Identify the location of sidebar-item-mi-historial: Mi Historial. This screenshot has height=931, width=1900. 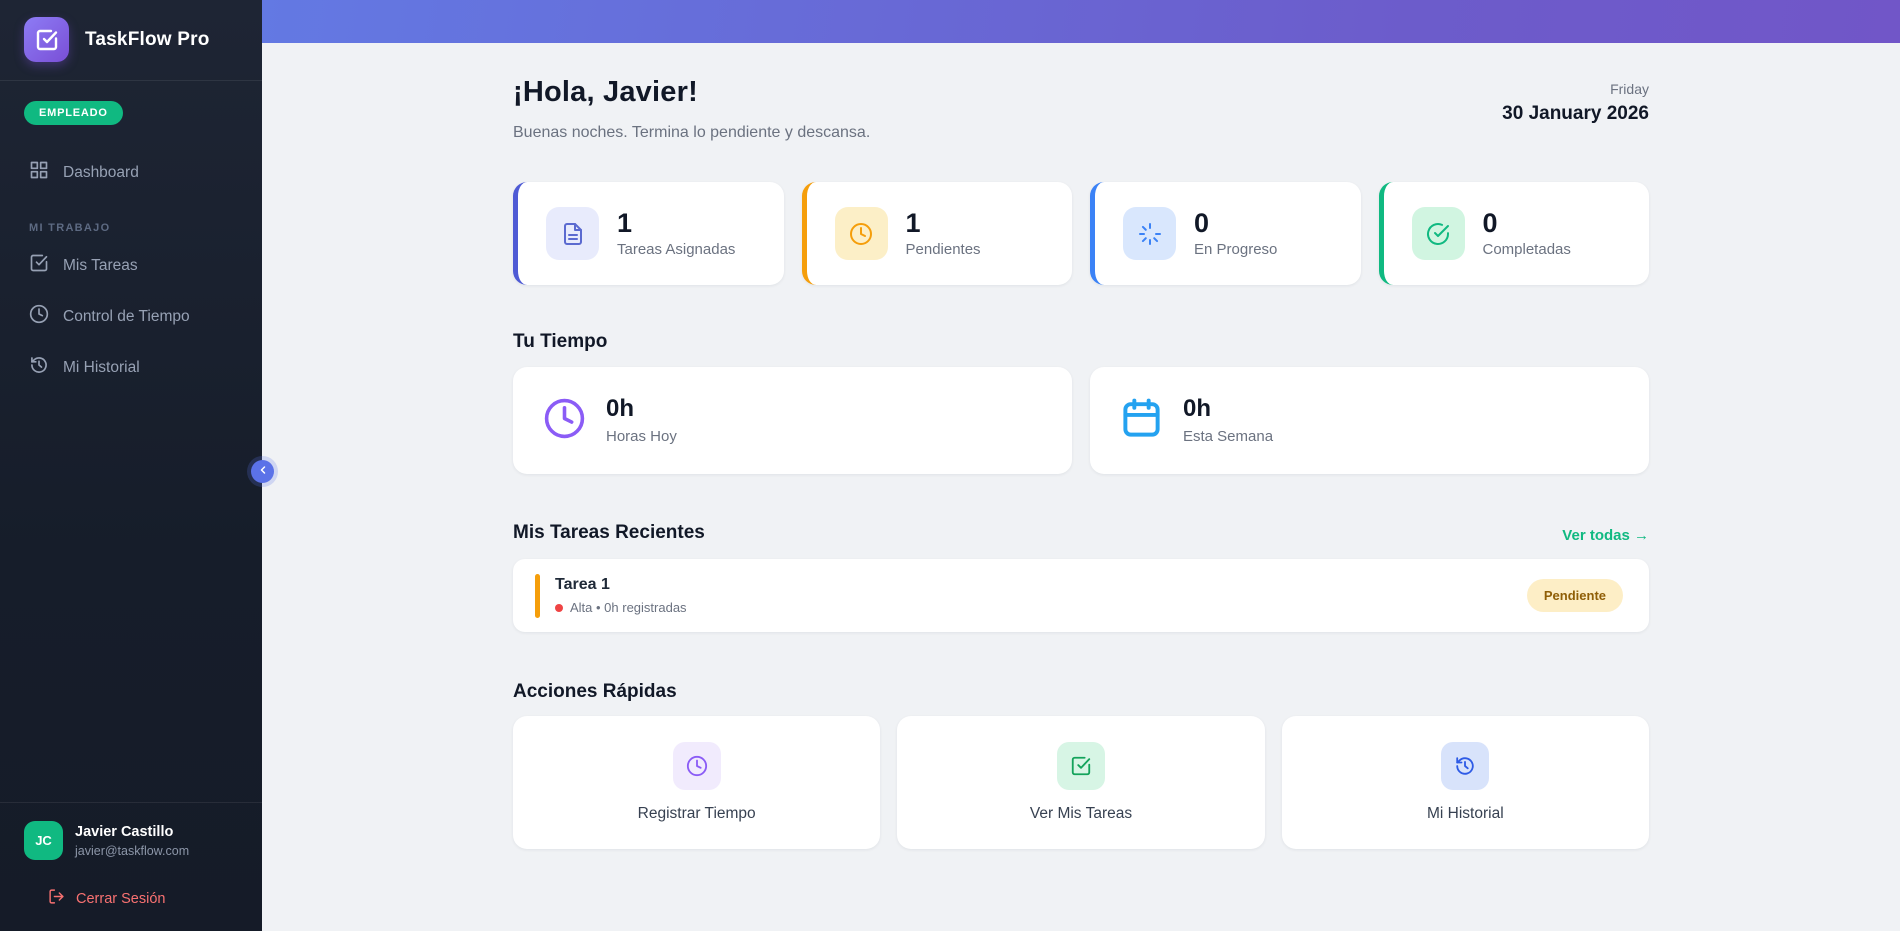
(131, 367).